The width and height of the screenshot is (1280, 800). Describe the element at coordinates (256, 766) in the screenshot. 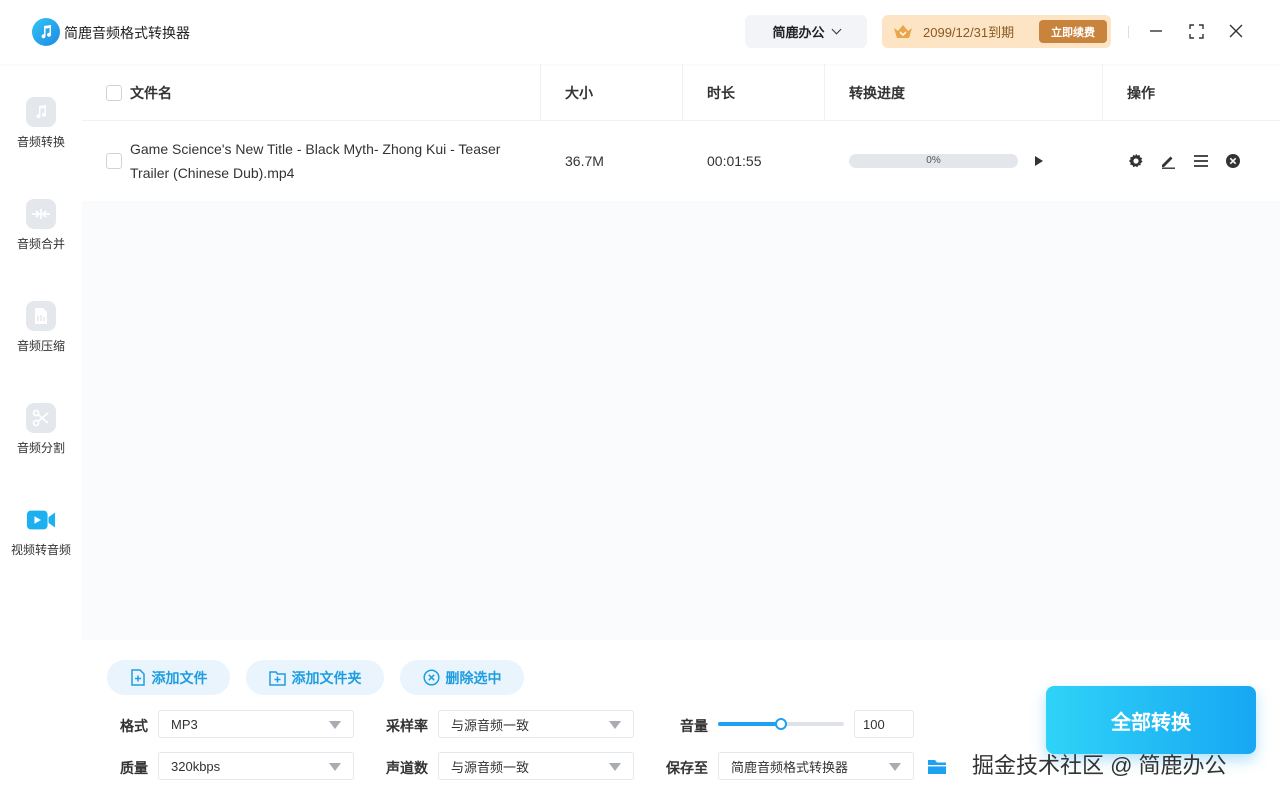

I see `quality-select: 320kbps` at that location.